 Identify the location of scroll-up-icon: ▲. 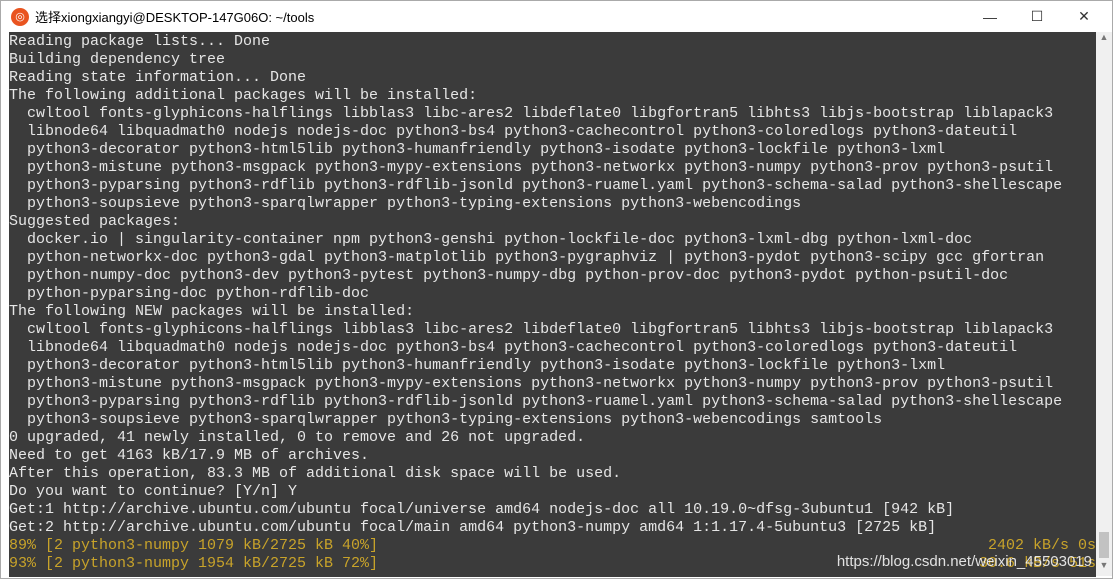
(1104, 40).